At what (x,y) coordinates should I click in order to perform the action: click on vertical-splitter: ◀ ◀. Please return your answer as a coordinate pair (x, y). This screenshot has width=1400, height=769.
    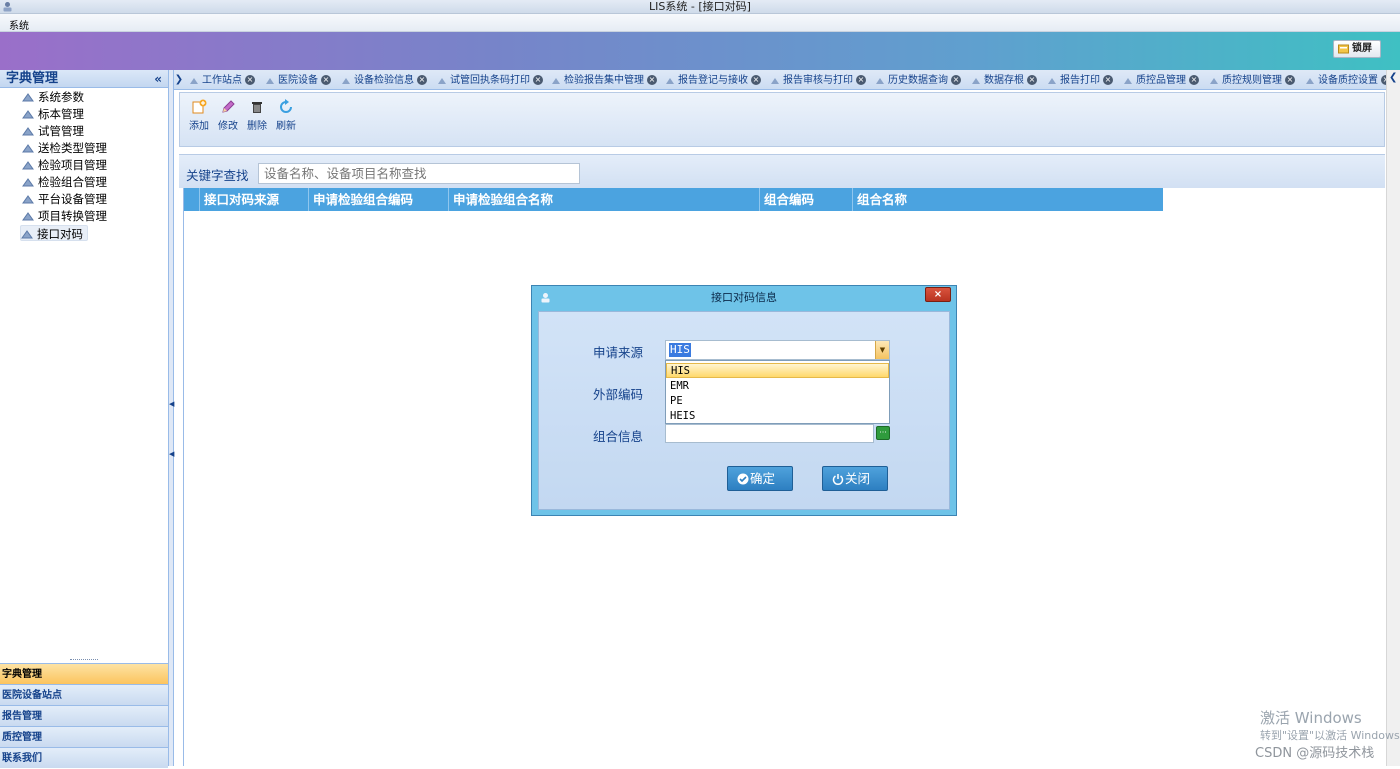
    Looking at the image, I should click on (171, 418).